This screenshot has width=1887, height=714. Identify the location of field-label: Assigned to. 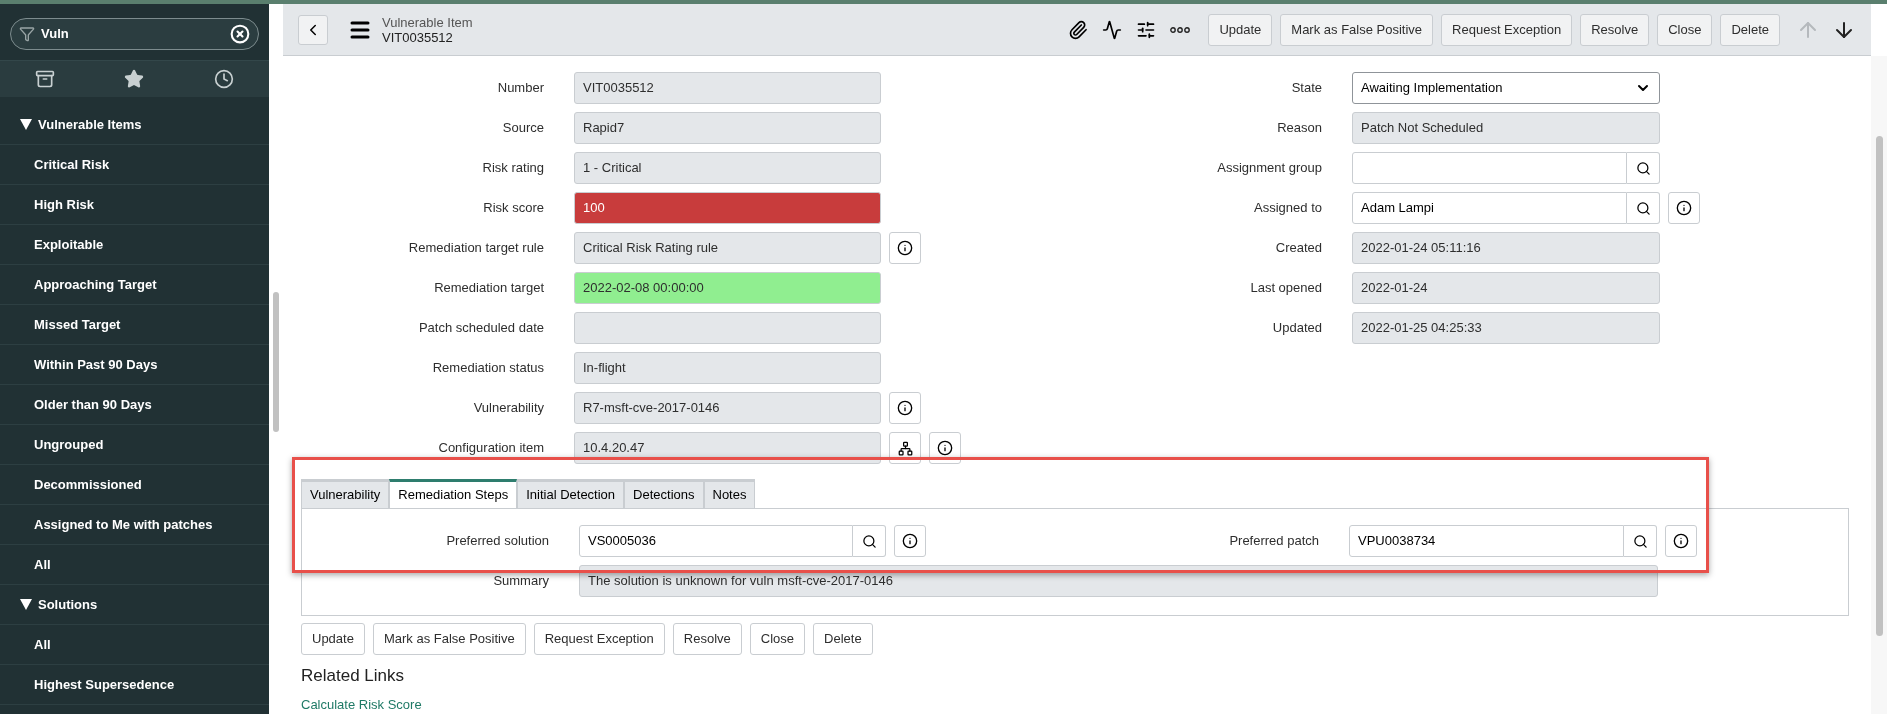
(1287, 208).